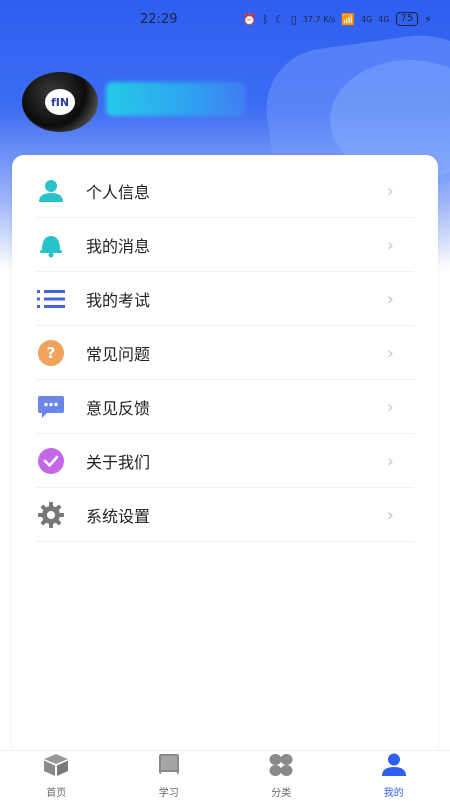 The width and height of the screenshot is (450, 801). What do you see at coordinates (394, 791) in the screenshot?
I see `tab-label: 我的` at bounding box center [394, 791].